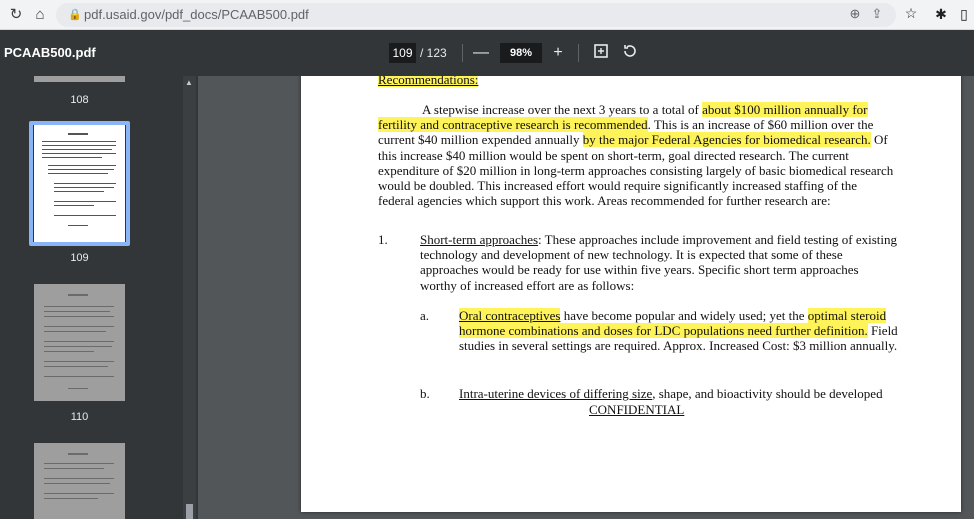  I want to click on pdf-toolbar: PCAAB500.pdf 109 / 123 — 98% +, so click(487, 53).